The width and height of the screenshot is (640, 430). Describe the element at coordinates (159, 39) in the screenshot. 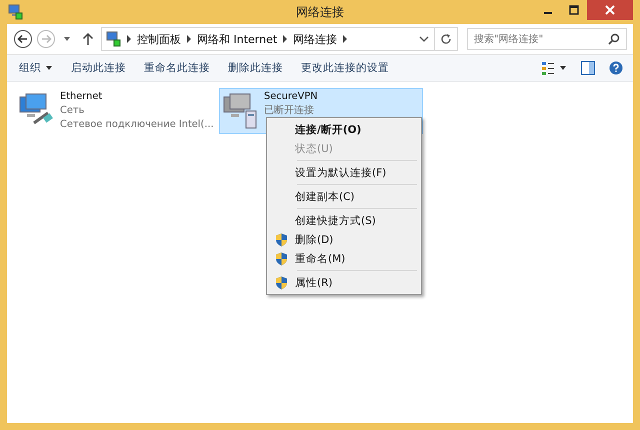

I see `breadcrumb: 控制面板` at that location.